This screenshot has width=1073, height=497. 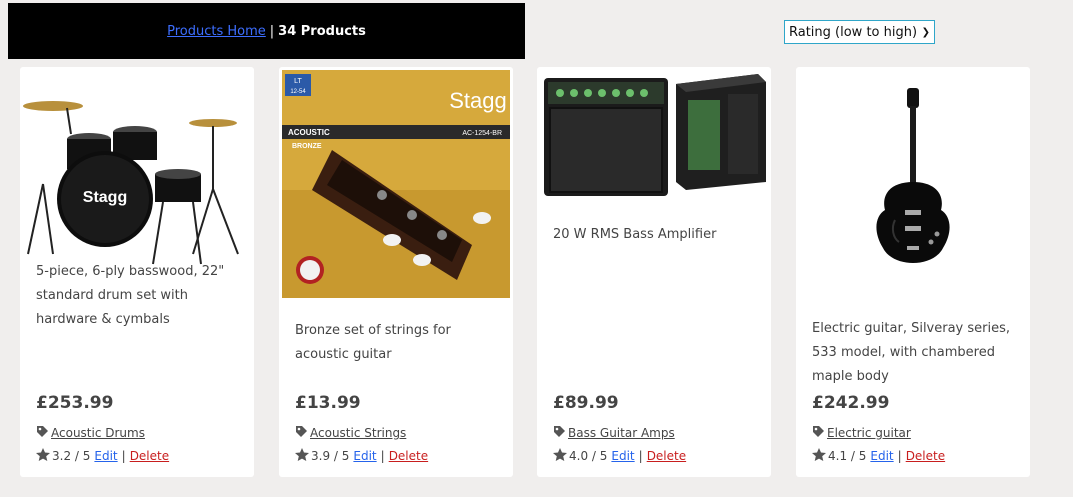 What do you see at coordinates (105, 197) in the screenshot?
I see `drum-brand-logo: Stagg` at bounding box center [105, 197].